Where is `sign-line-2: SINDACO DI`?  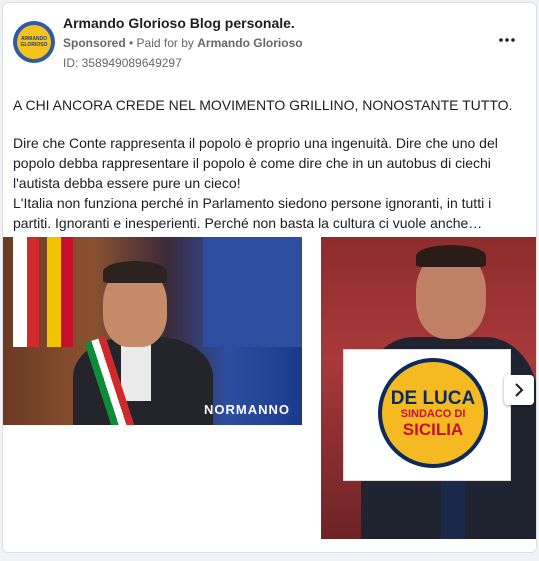 sign-line-2: SINDACO DI is located at coordinates (433, 413).